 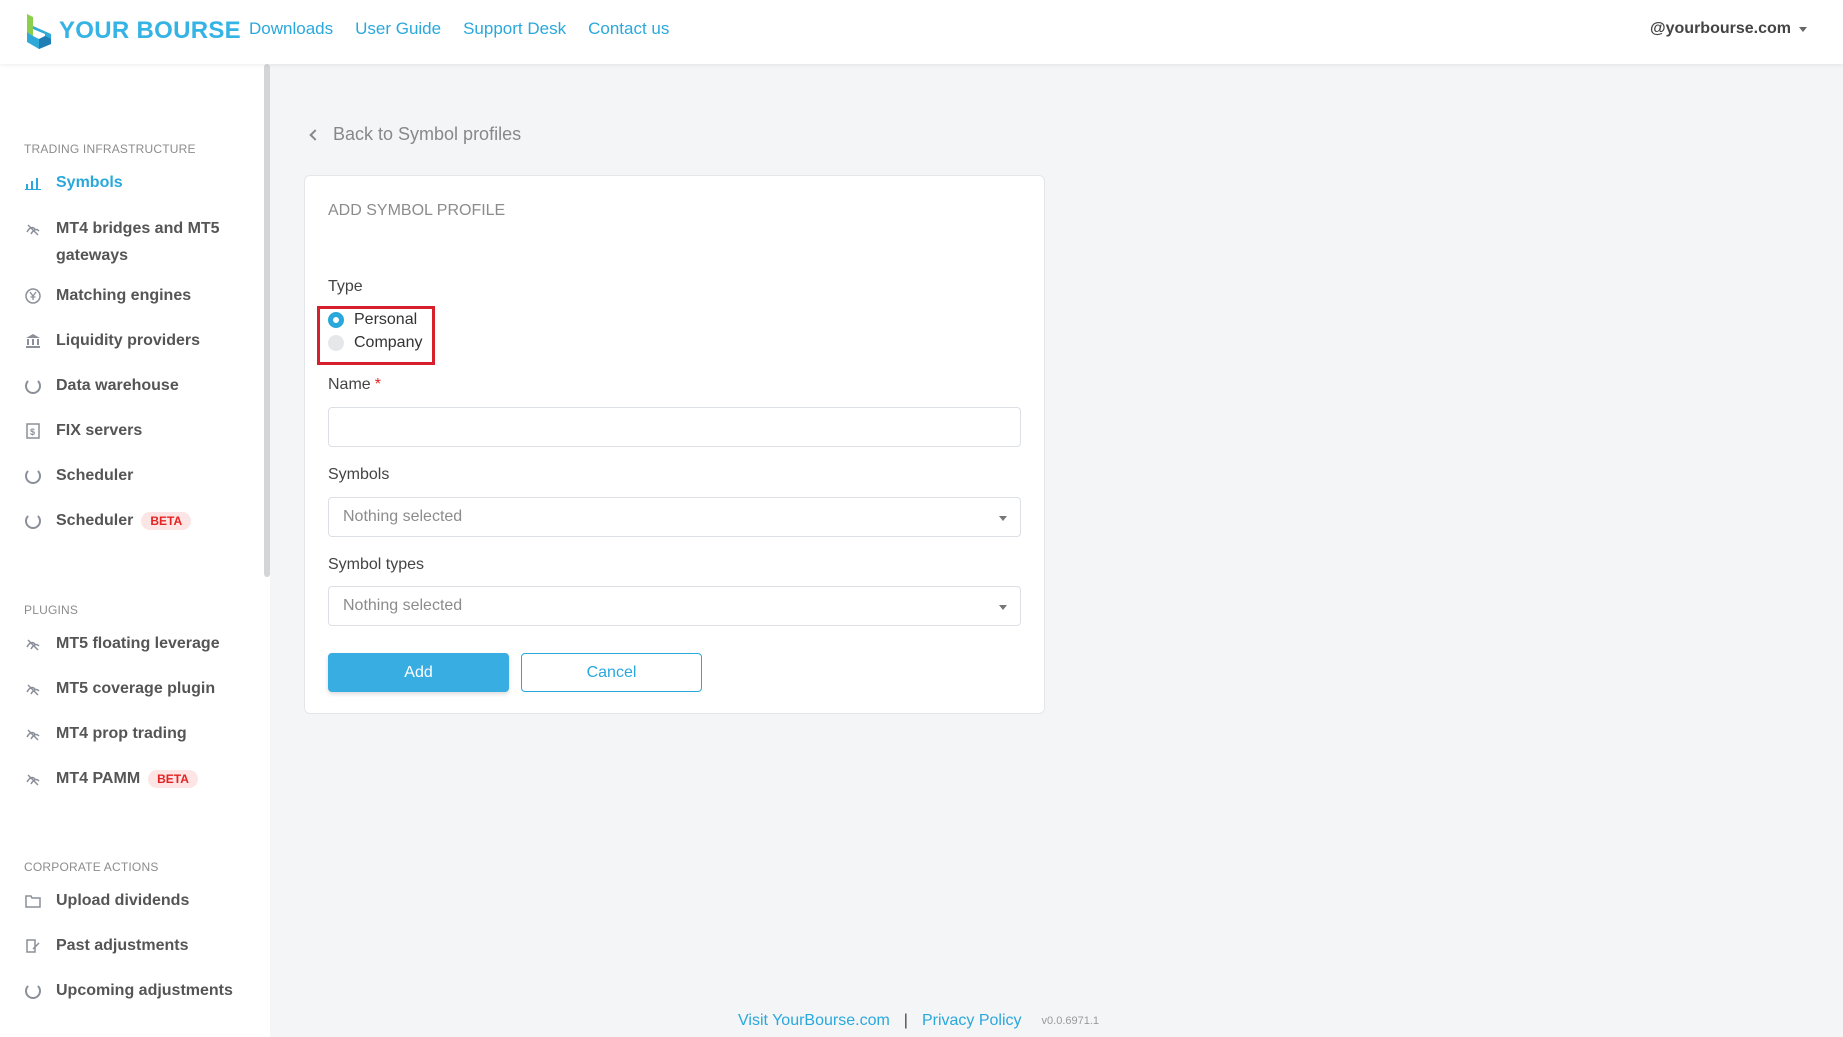 I want to click on radio-label: Personal, so click(x=386, y=319).